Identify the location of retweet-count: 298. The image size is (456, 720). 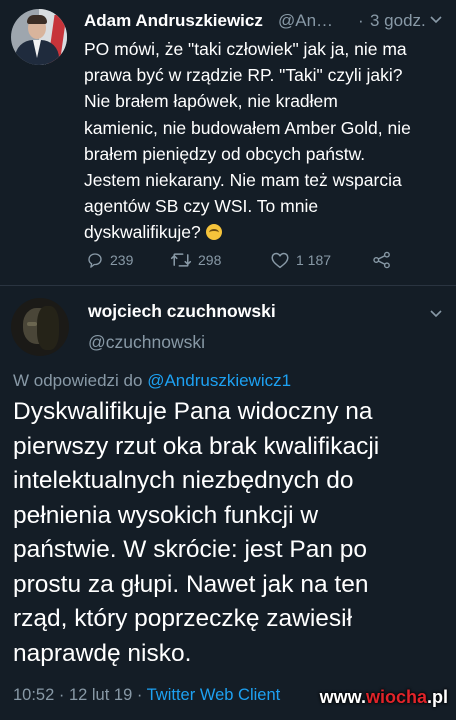
(210, 260).